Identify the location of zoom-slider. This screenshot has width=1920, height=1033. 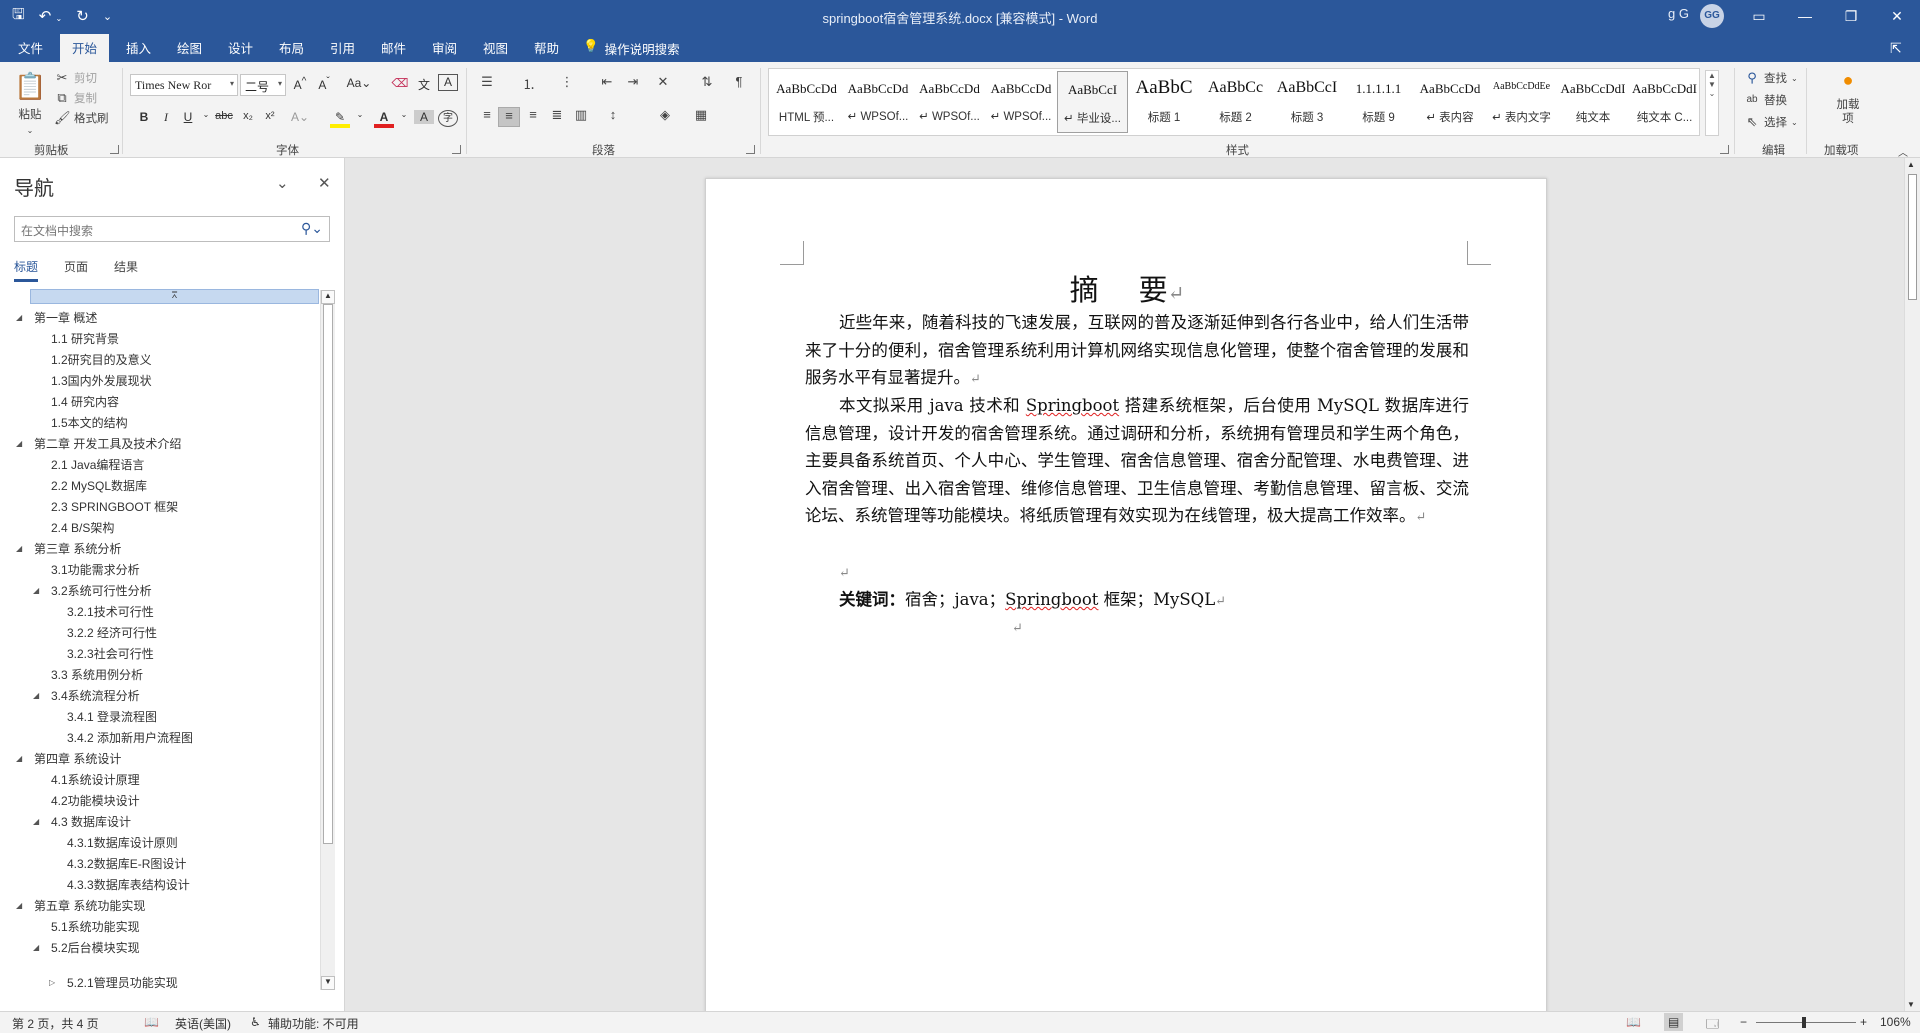
(1806, 1022).